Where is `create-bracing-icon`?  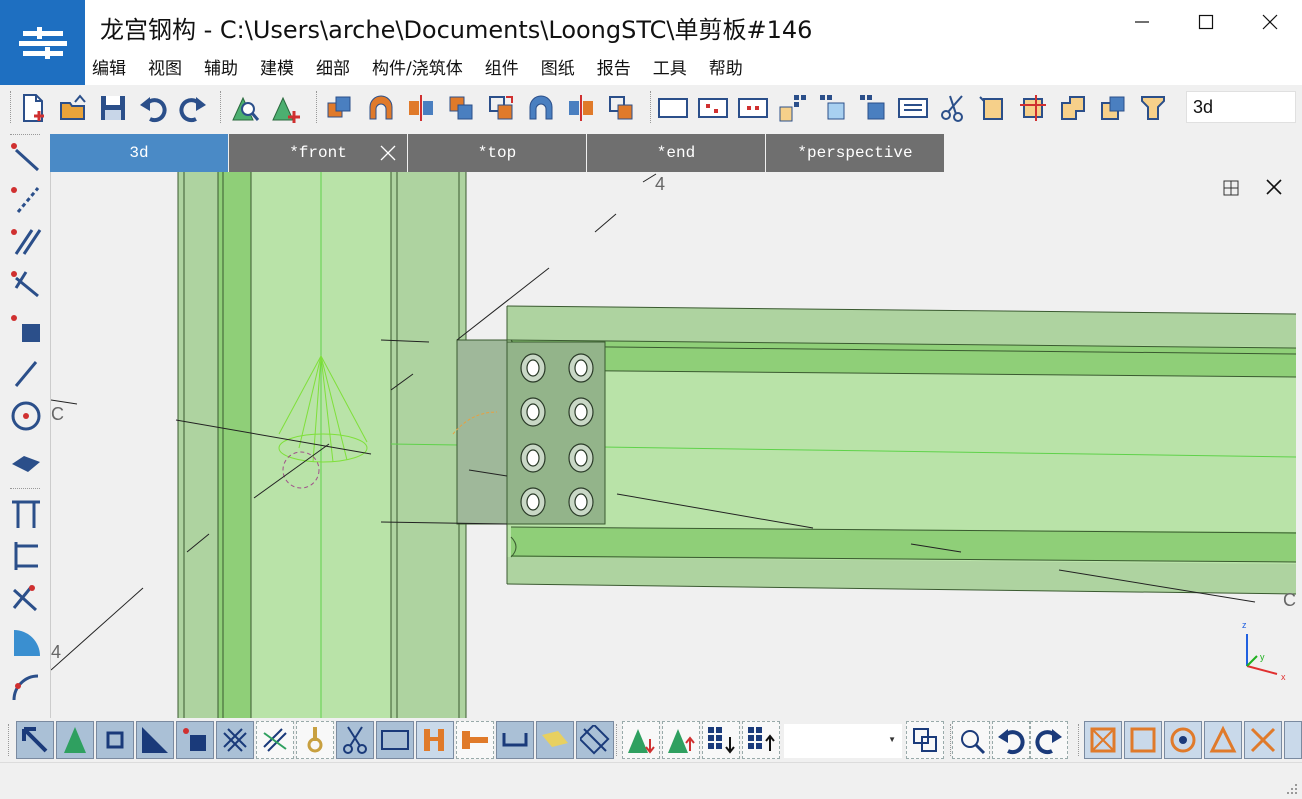
create-bracing-icon is located at coordinates (26, 598).